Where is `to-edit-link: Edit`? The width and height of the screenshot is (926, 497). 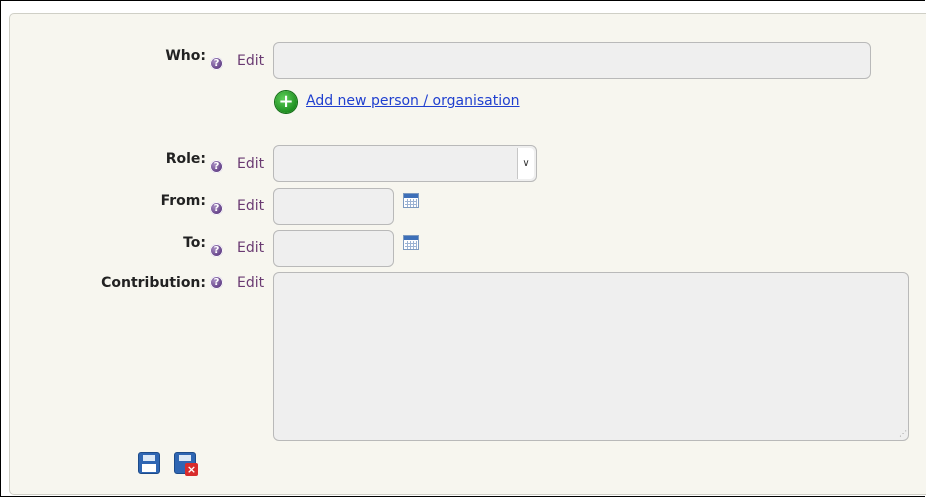
to-edit-link: Edit is located at coordinates (250, 248).